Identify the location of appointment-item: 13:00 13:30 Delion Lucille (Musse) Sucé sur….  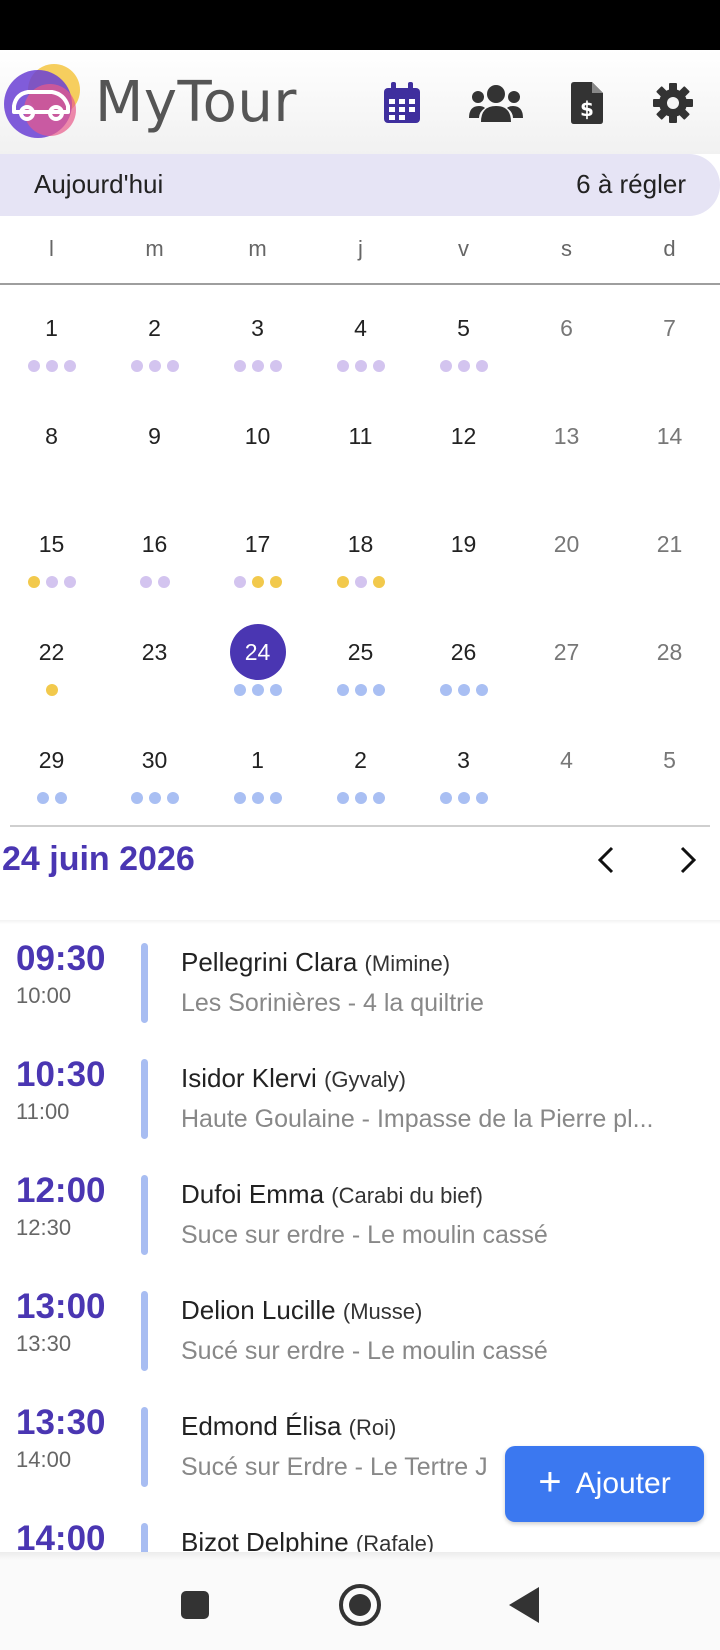
(360, 1345).